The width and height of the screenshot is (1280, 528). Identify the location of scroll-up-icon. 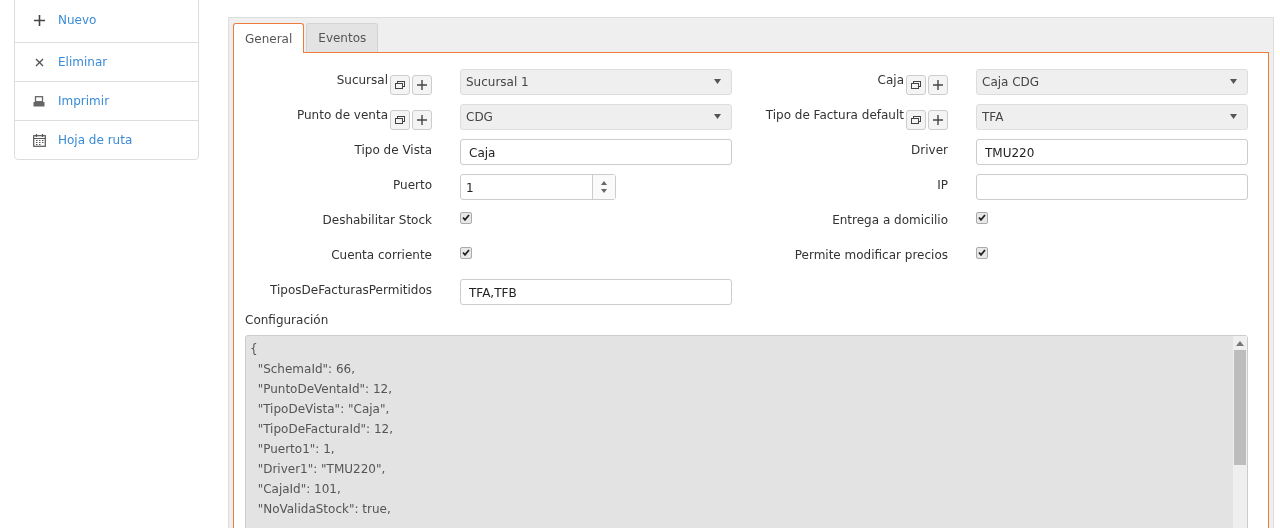
(1240, 343).